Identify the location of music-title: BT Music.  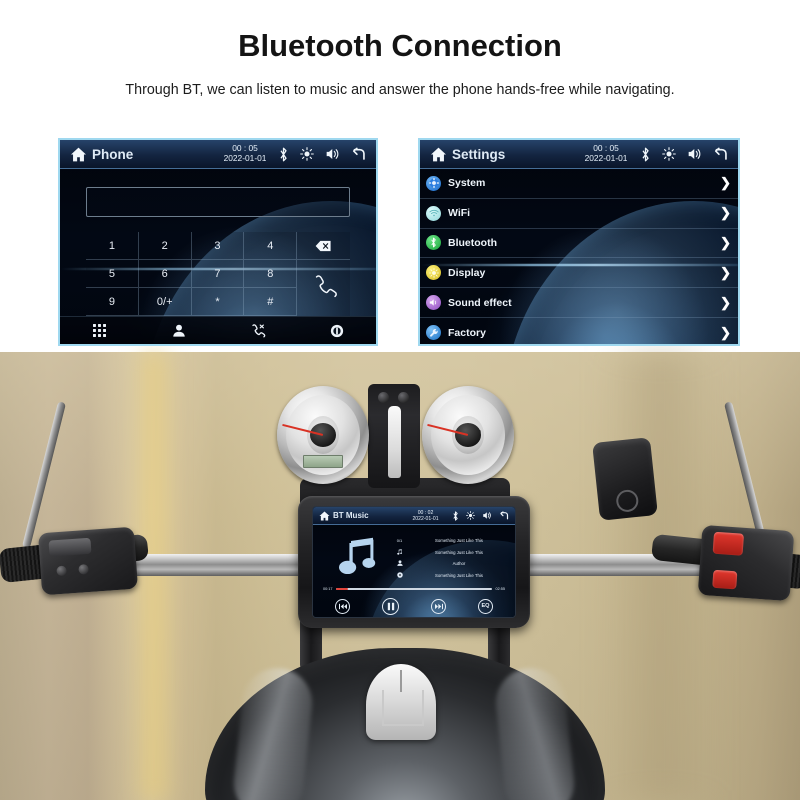
(351, 515).